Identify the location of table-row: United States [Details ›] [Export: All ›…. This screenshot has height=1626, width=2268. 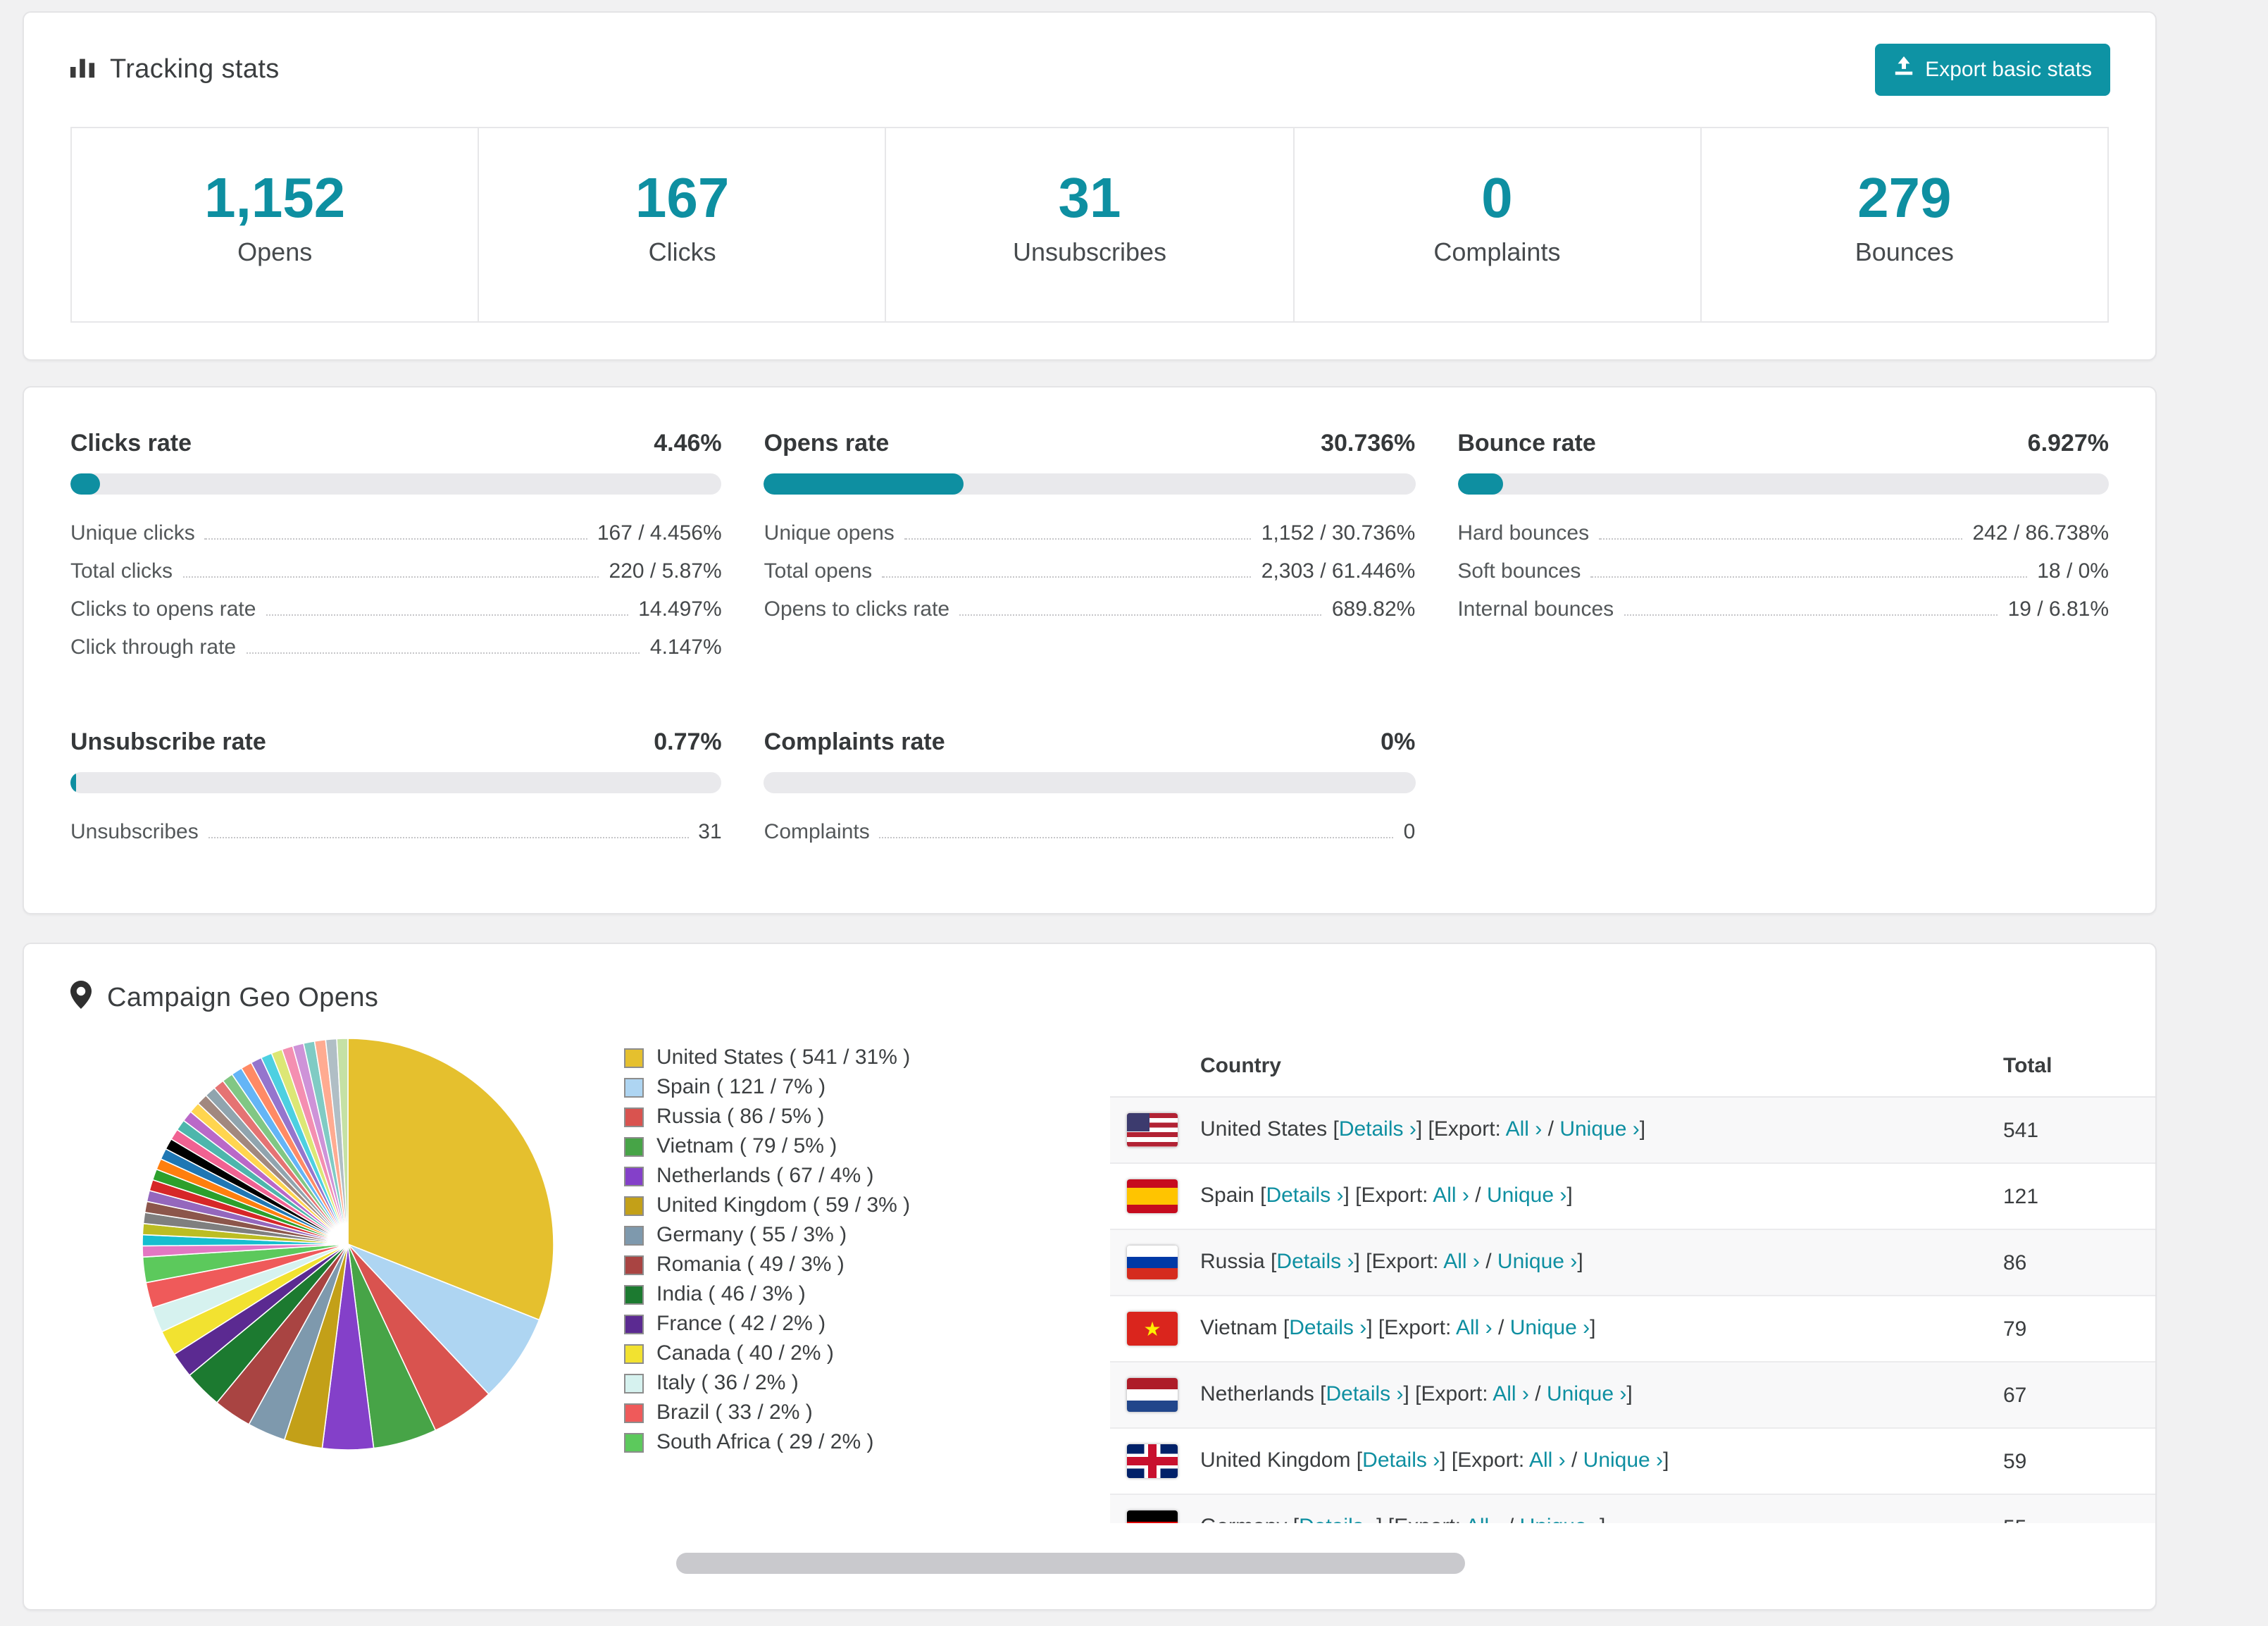
(1633, 1131).